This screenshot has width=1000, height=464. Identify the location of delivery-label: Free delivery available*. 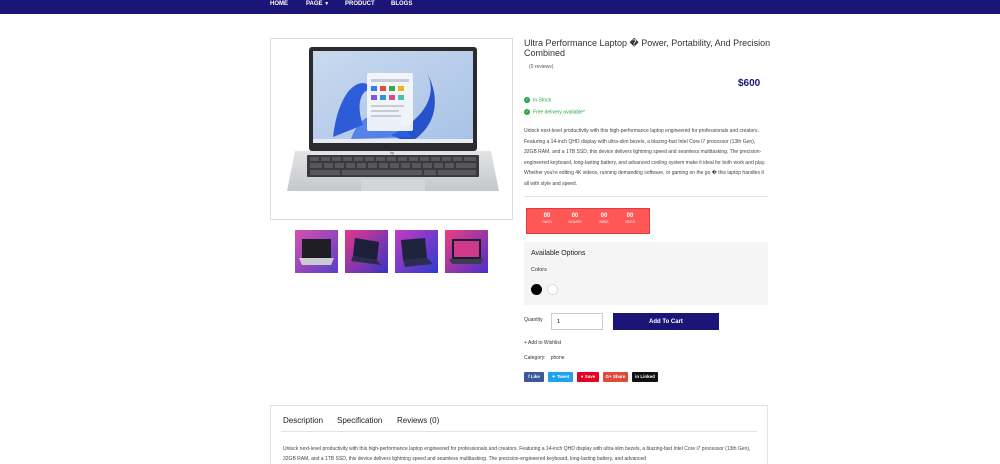
(559, 112).